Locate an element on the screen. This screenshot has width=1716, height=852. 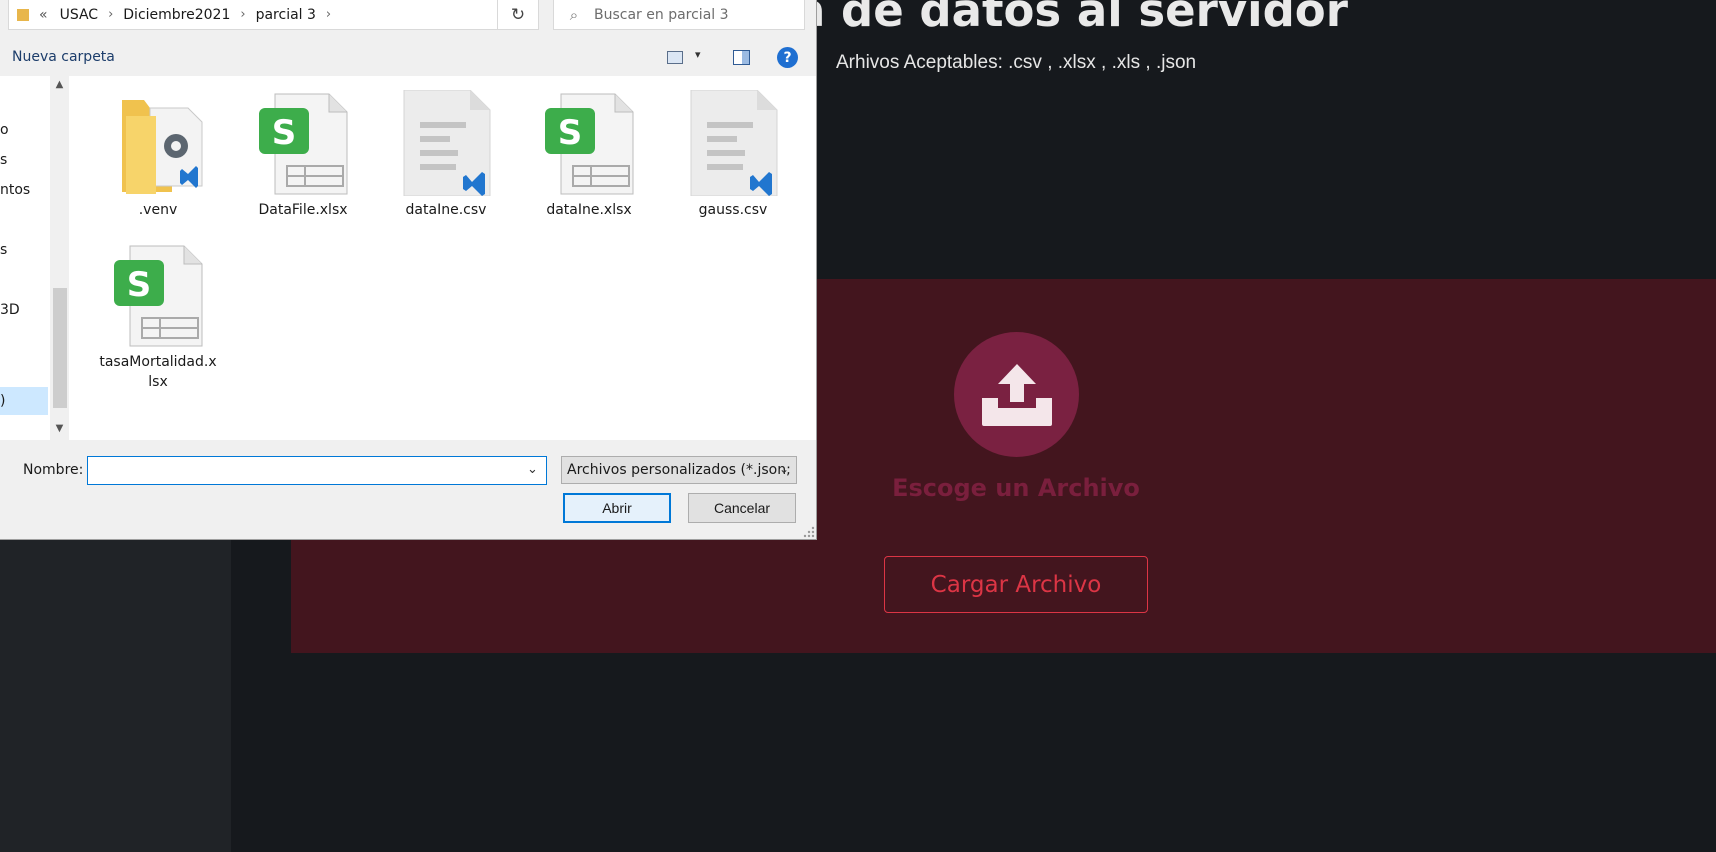
file-item: S dataIne.xlsx is located at coordinates (589, 155).